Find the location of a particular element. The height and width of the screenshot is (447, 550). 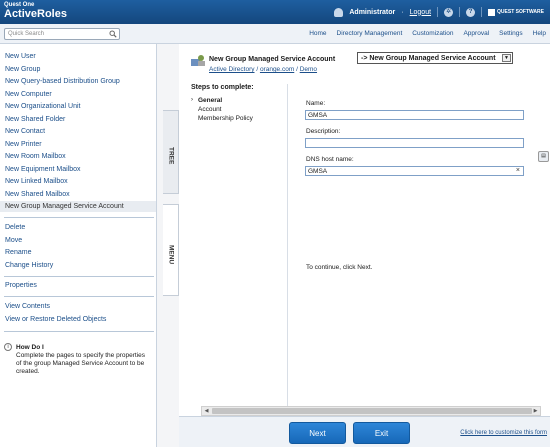

quest-logo-icon is located at coordinates (492, 12).